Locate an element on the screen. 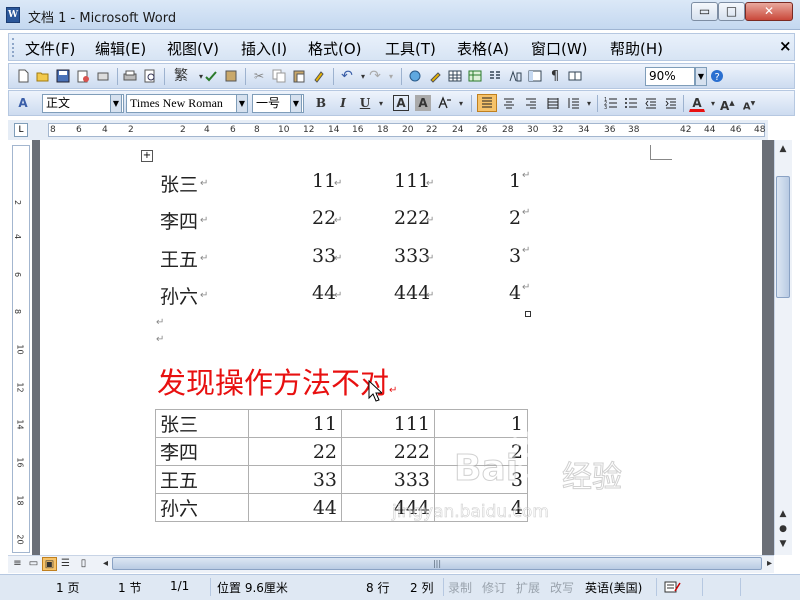 This screenshot has width=800, height=600. reading-view-icon: ▯ is located at coordinates (83, 564).